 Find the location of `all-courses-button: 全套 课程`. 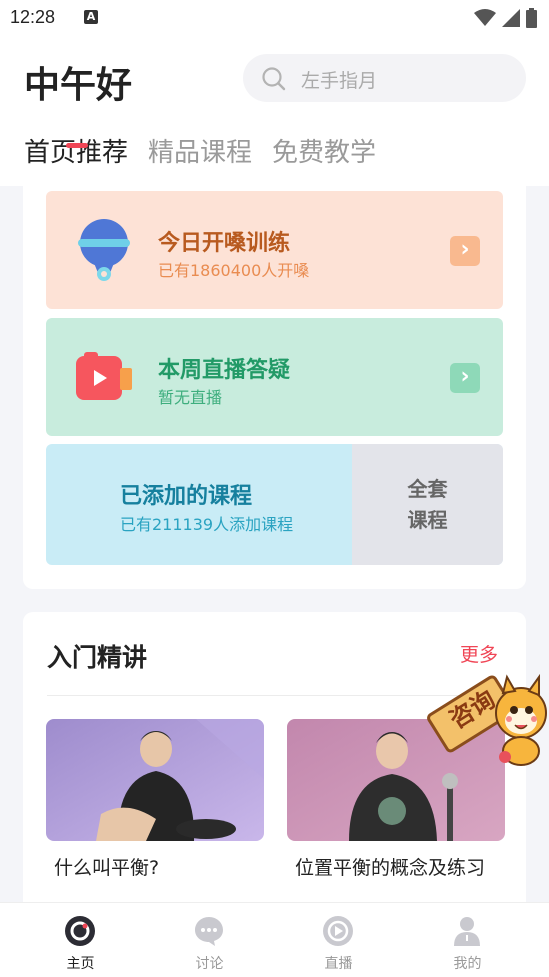

all-courses-button: 全套 课程 is located at coordinates (427, 504).